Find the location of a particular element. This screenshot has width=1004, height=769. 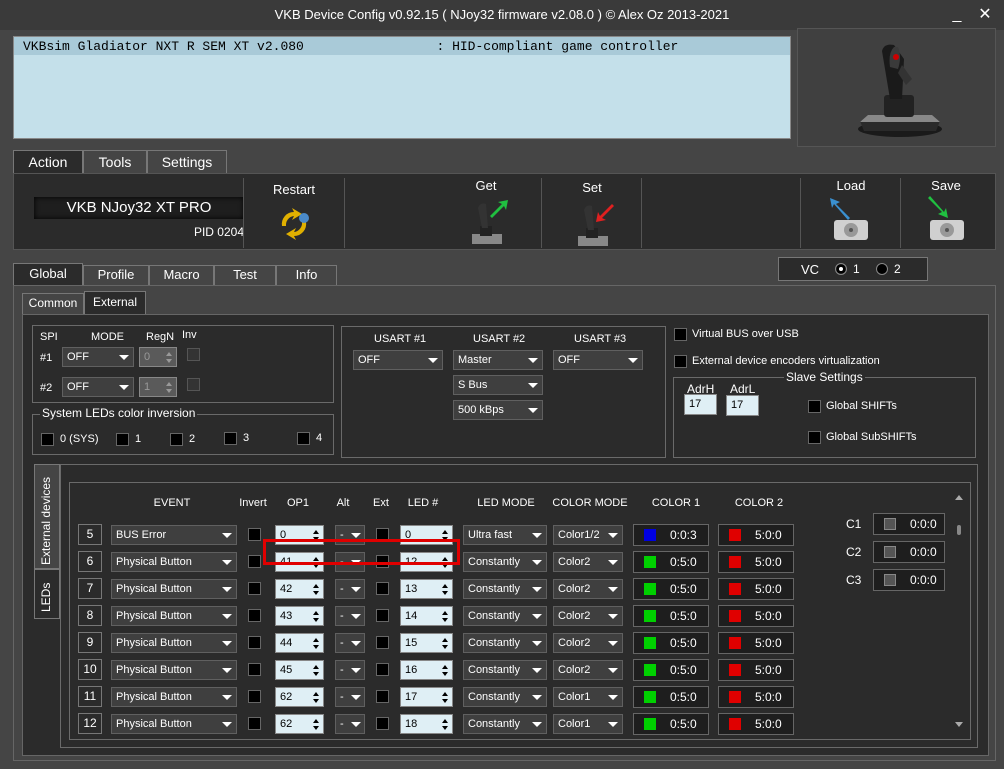

event-dropdown: BUS Error is located at coordinates (174, 535).